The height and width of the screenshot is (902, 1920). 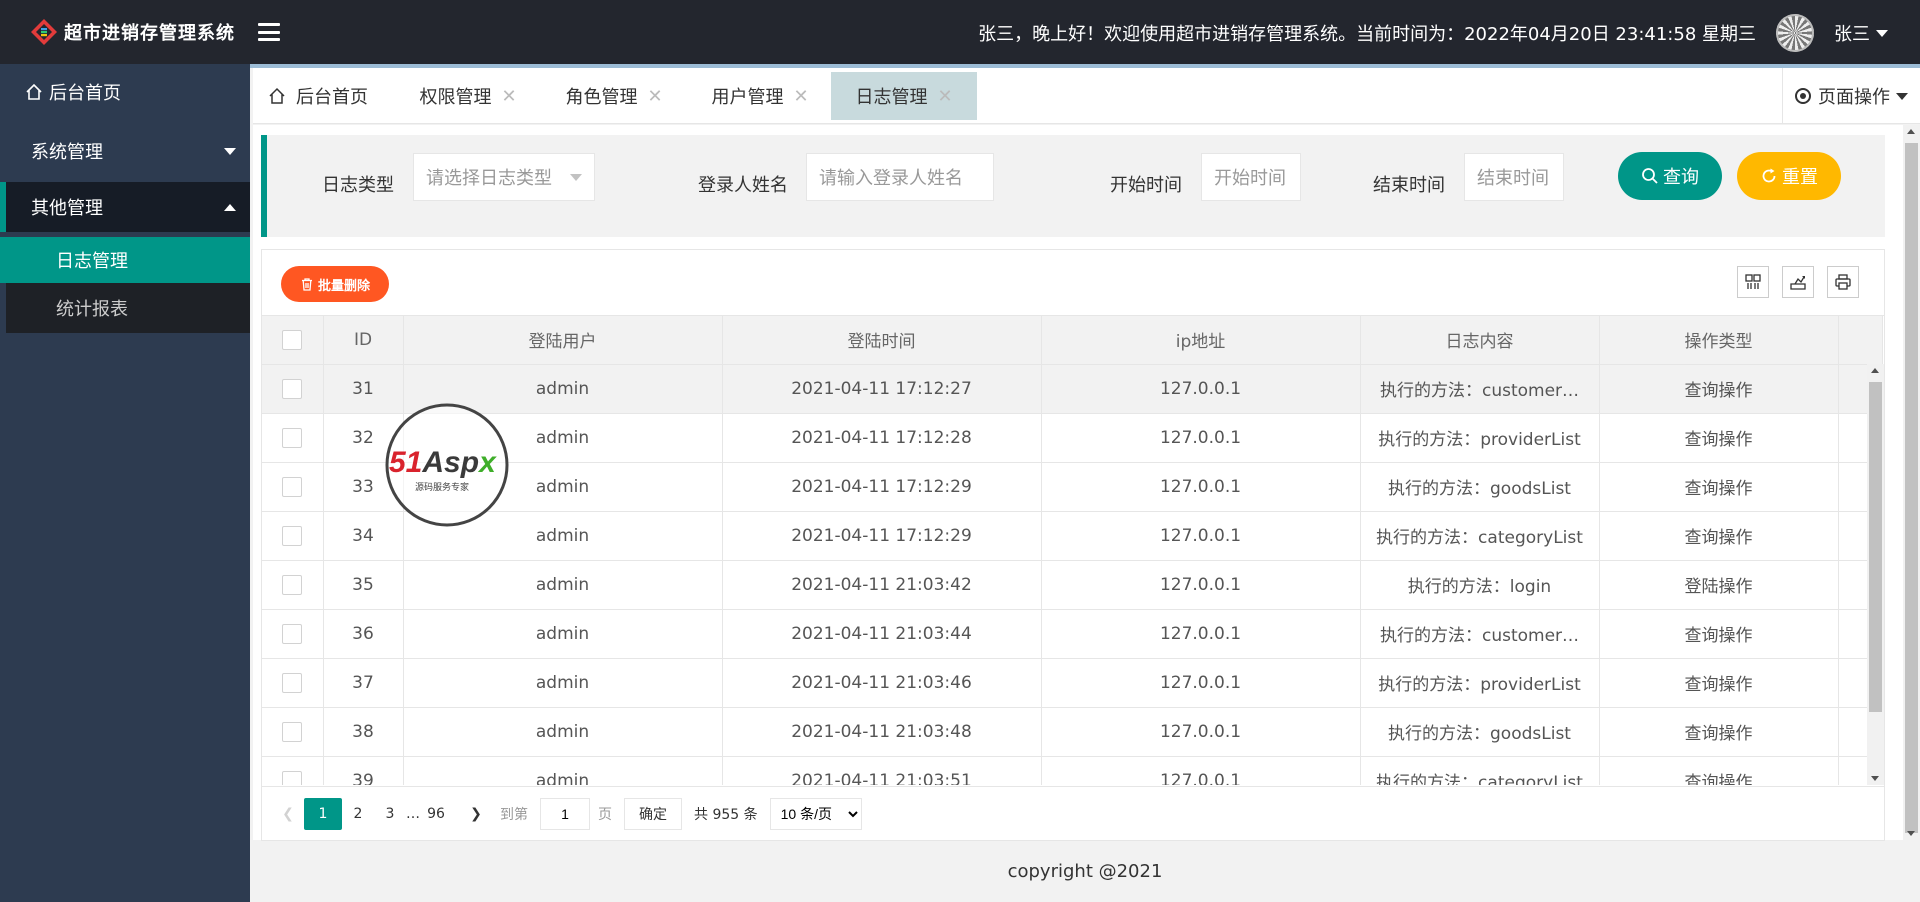 I want to click on column-filter-button, so click(x=1753, y=282).